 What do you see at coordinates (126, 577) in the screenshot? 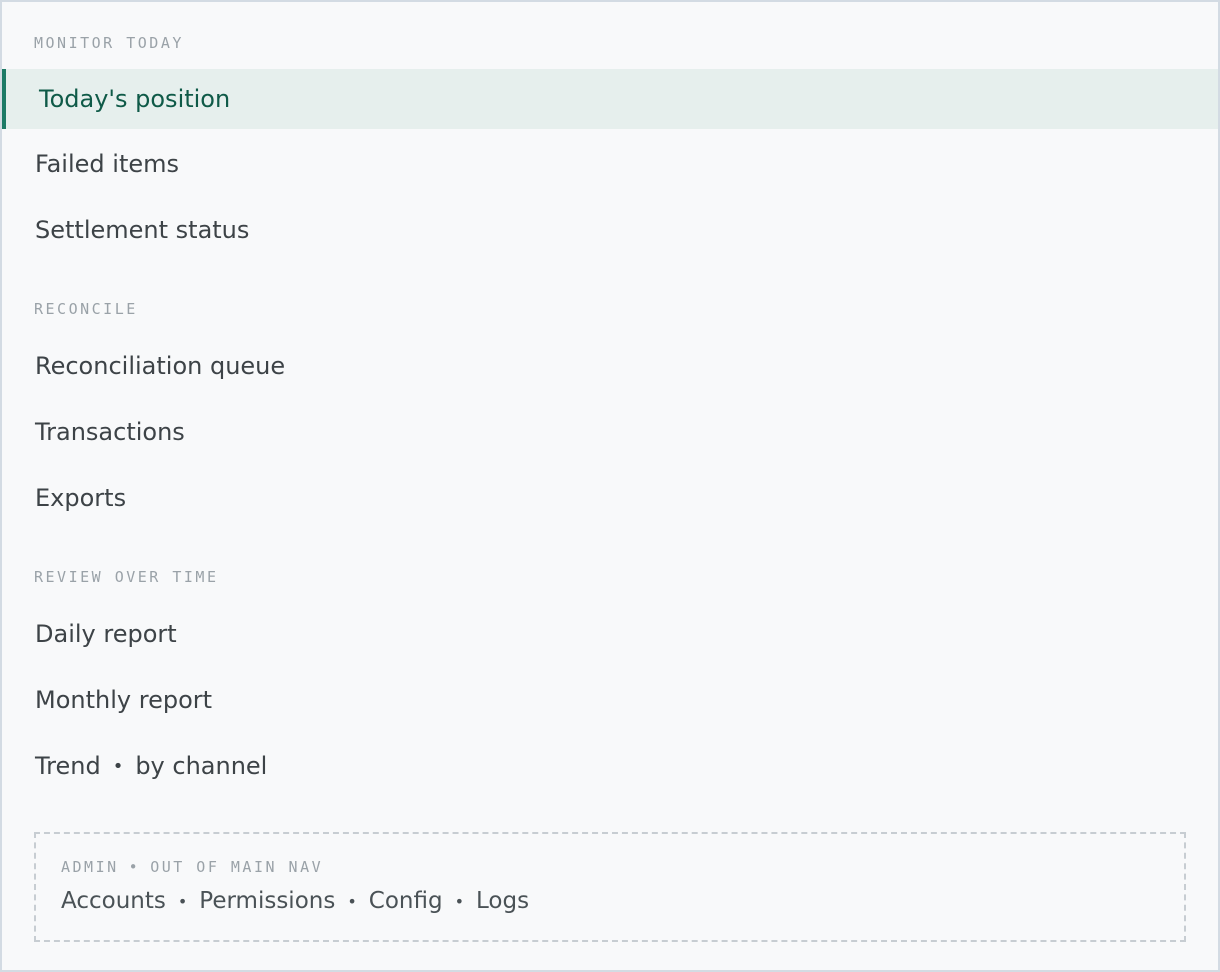
I see `section-header-review-over-time: REVIEW OVER TIME` at bounding box center [126, 577].